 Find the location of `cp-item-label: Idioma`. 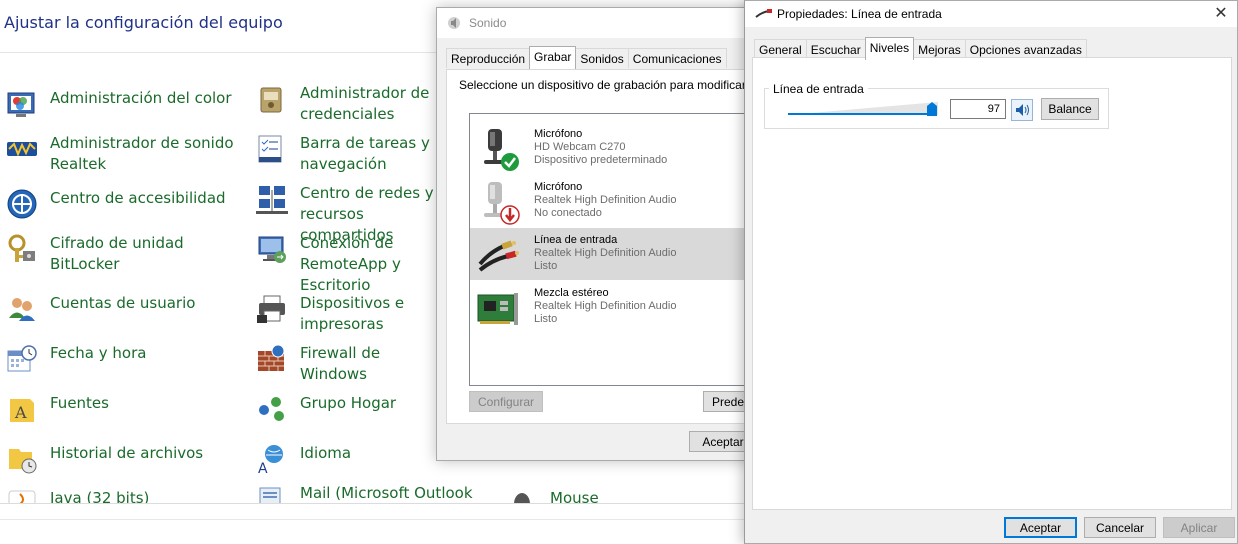

cp-item-label: Idioma is located at coordinates (326, 453).